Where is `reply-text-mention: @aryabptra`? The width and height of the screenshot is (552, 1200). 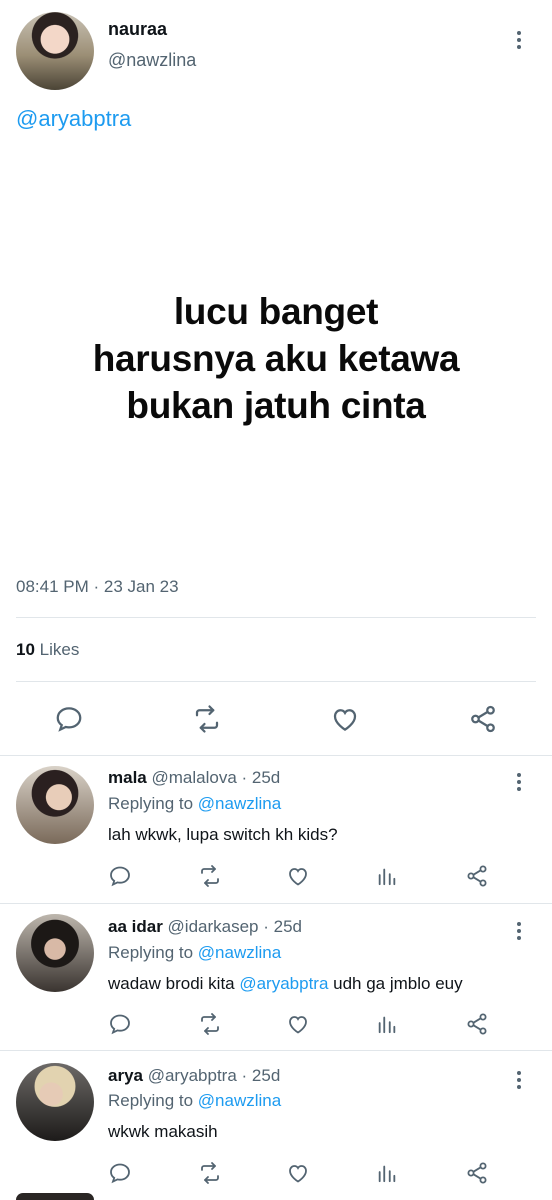
reply-text-mention: @aryabptra is located at coordinates (283, 983).